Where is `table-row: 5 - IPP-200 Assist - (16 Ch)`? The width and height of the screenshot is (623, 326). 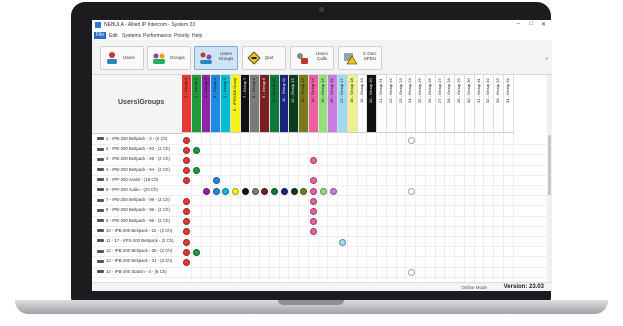
table-row: 5 - IPP-200 Assist - (16 Ch) is located at coordinates (319, 181).